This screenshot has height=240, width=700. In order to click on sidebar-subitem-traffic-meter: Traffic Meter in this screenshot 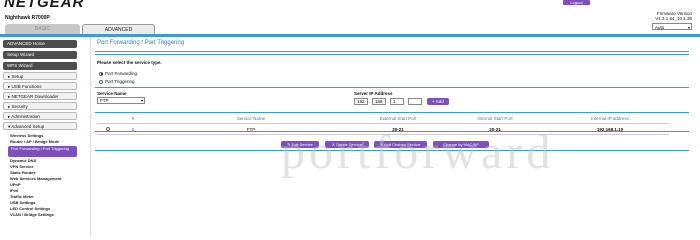, I will do `click(22, 196)`.